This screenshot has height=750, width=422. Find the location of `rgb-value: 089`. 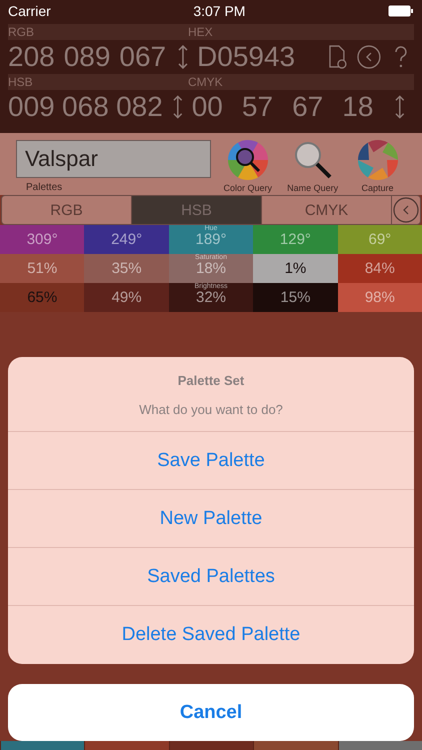

rgb-value: 089 is located at coordinates (88, 57).